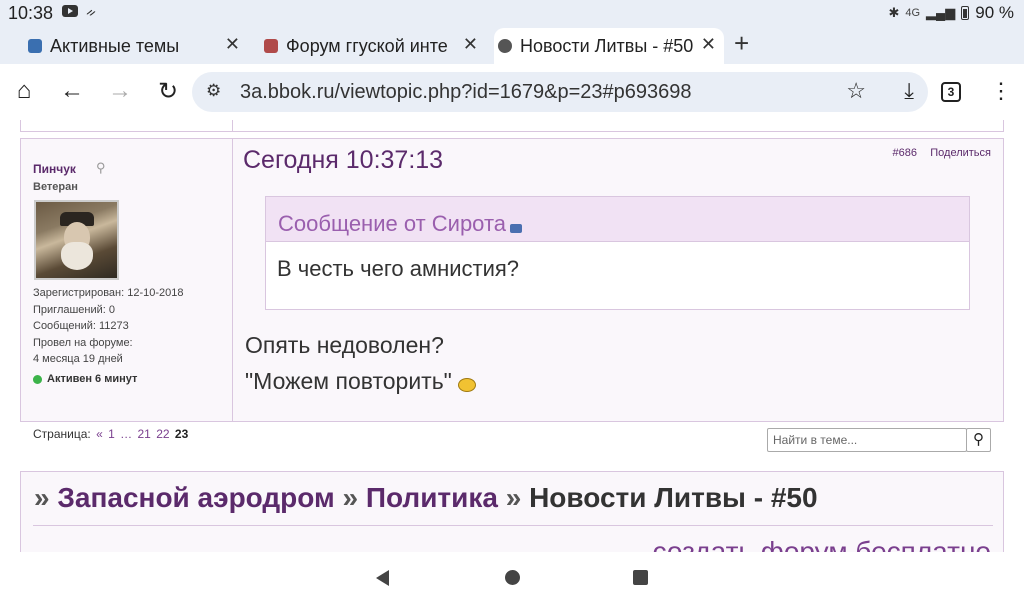 This screenshot has height=600, width=1024. I want to click on divider, so click(513, 525).